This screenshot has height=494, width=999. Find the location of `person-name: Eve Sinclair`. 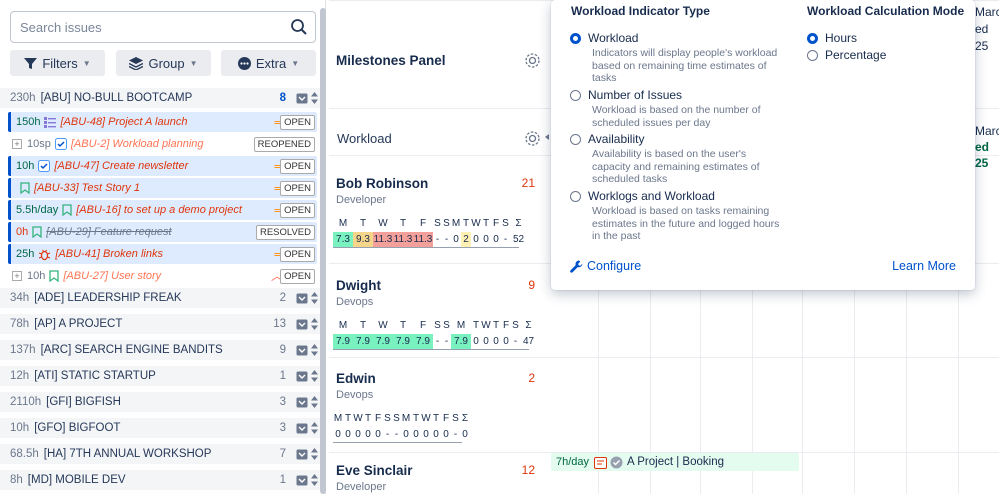

person-name: Eve Sinclair is located at coordinates (374, 470).